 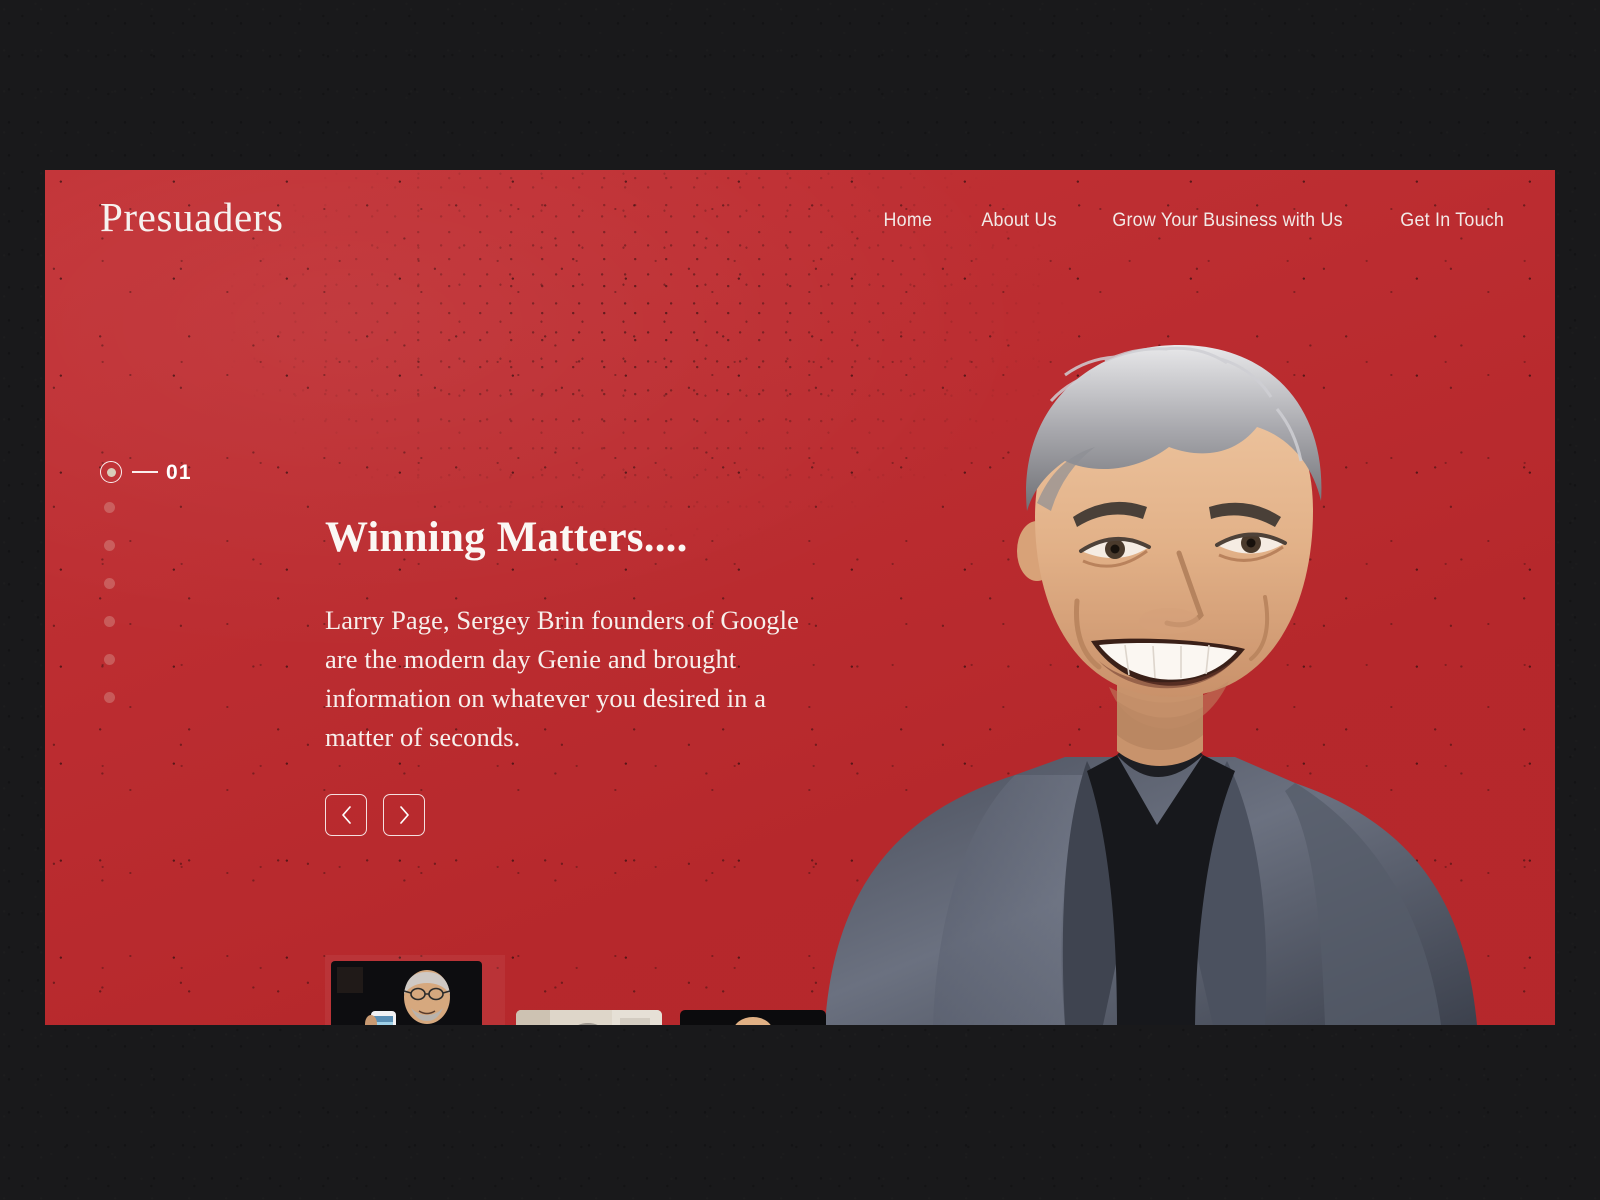 I want to click on carousel-prev-button, so click(x=346, y=815).